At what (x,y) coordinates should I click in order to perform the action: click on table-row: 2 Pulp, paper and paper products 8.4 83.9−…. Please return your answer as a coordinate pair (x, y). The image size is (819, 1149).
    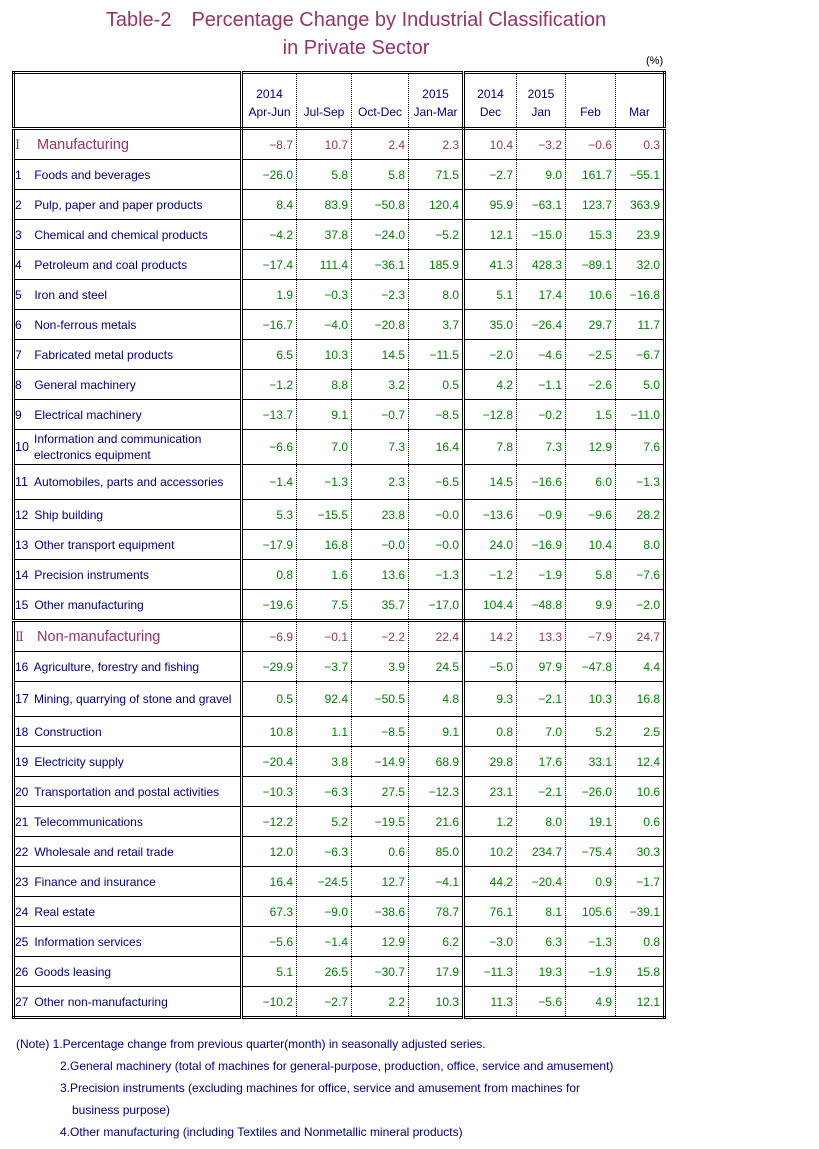
    Looking at the image, I should click on (339, 204).